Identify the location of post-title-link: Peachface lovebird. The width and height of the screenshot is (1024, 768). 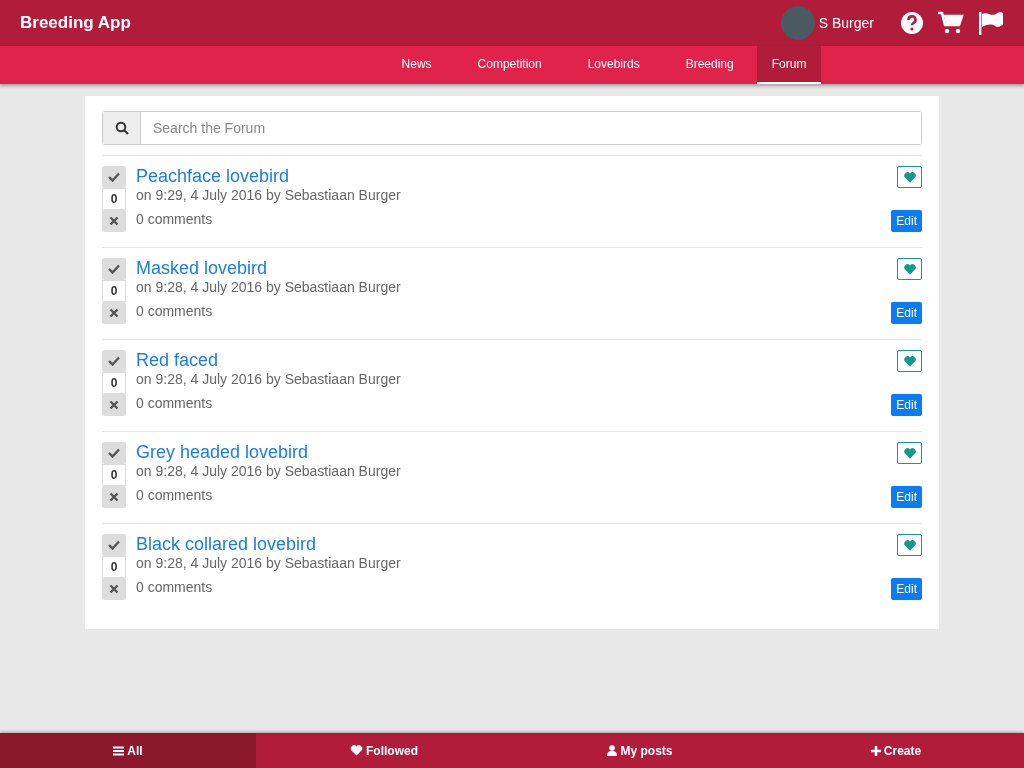
(514, 176).